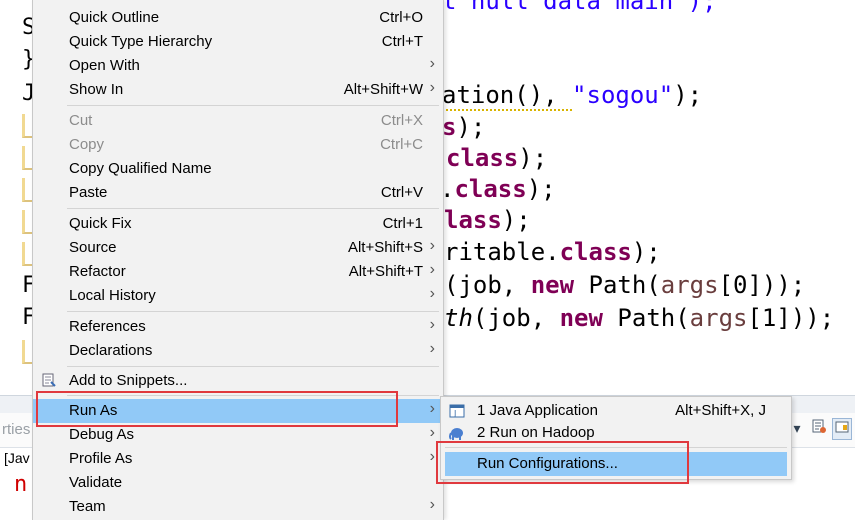 This screenshot has height=520, width=855. I want to click on code-line-0: t null data main");, so click(579, 8).